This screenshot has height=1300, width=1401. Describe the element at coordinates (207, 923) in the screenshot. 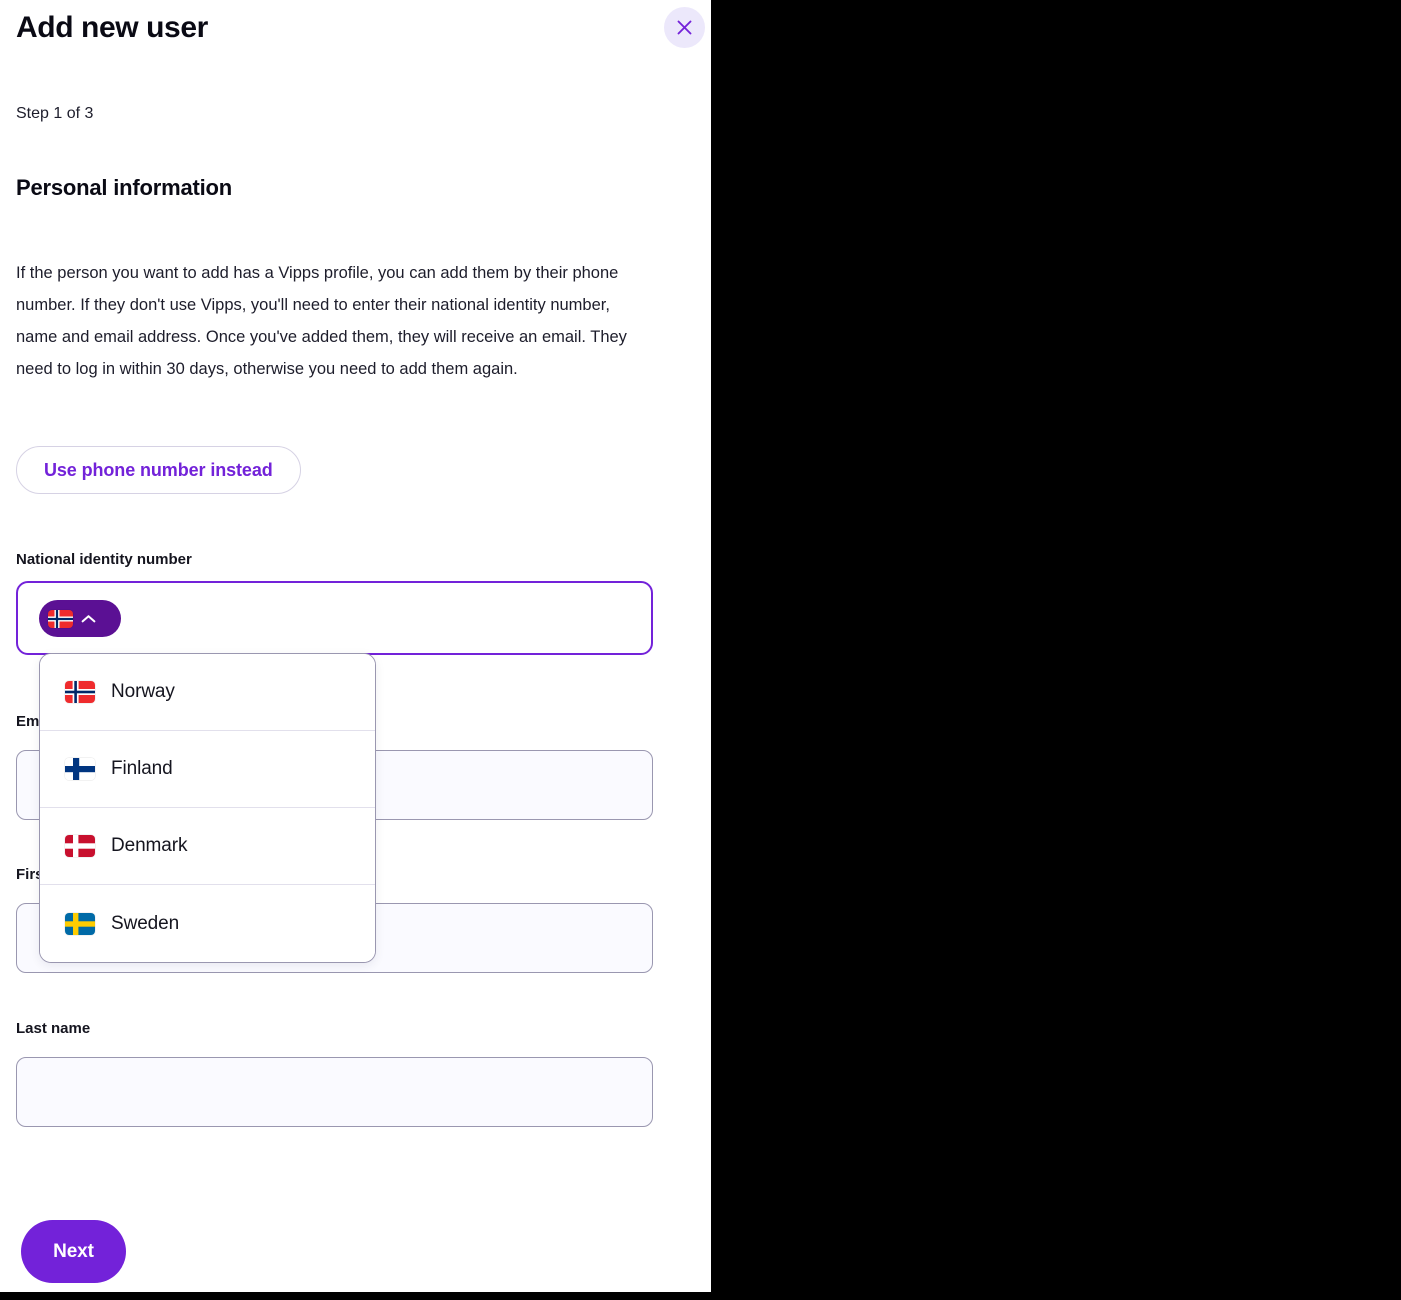

I see `country-option-sweden: Sweden` at that location.